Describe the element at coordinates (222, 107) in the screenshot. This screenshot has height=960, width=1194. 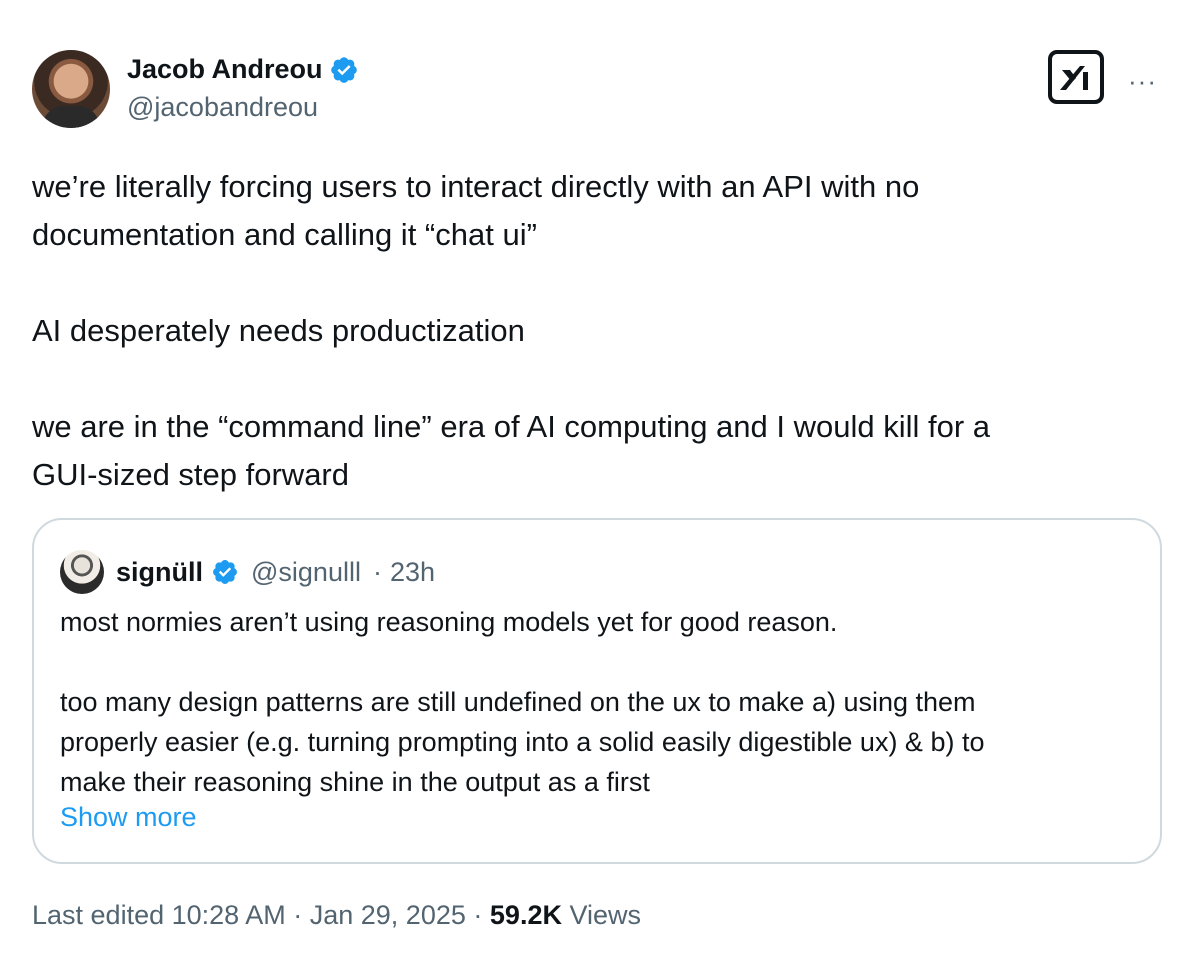
I see `author-handle: @jacobandreou` at that location.